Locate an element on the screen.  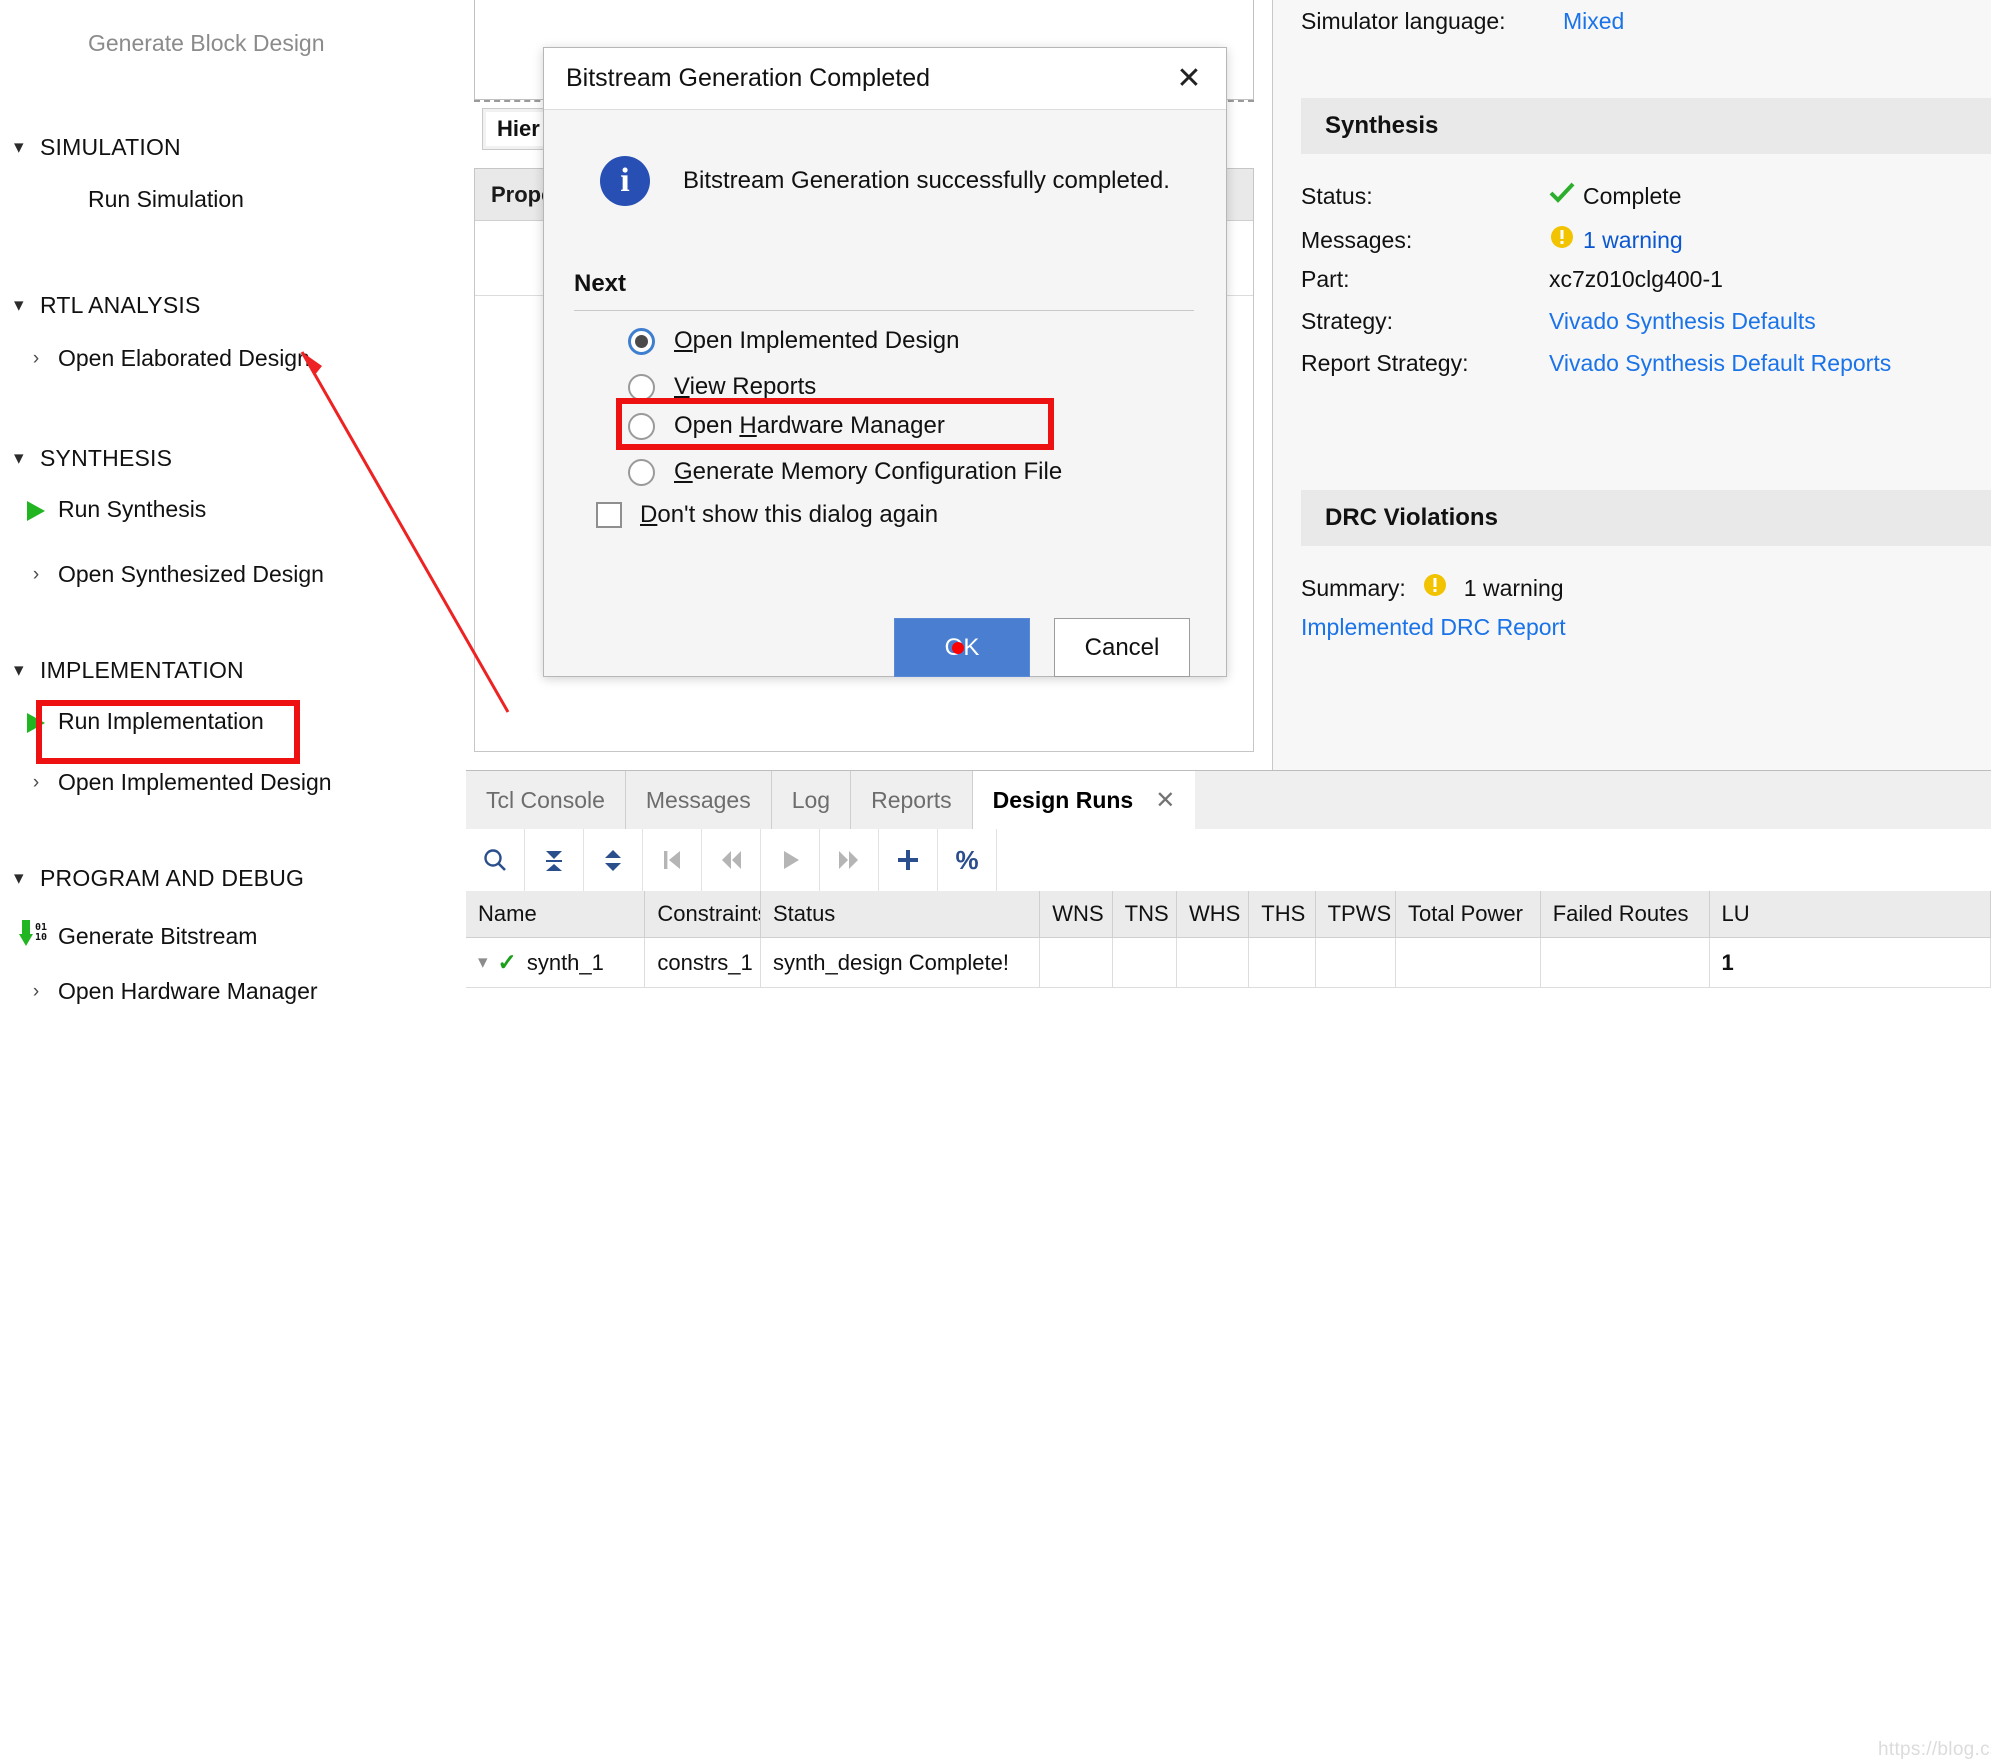
tab-label: Messages is located at coordinates (698, 799).